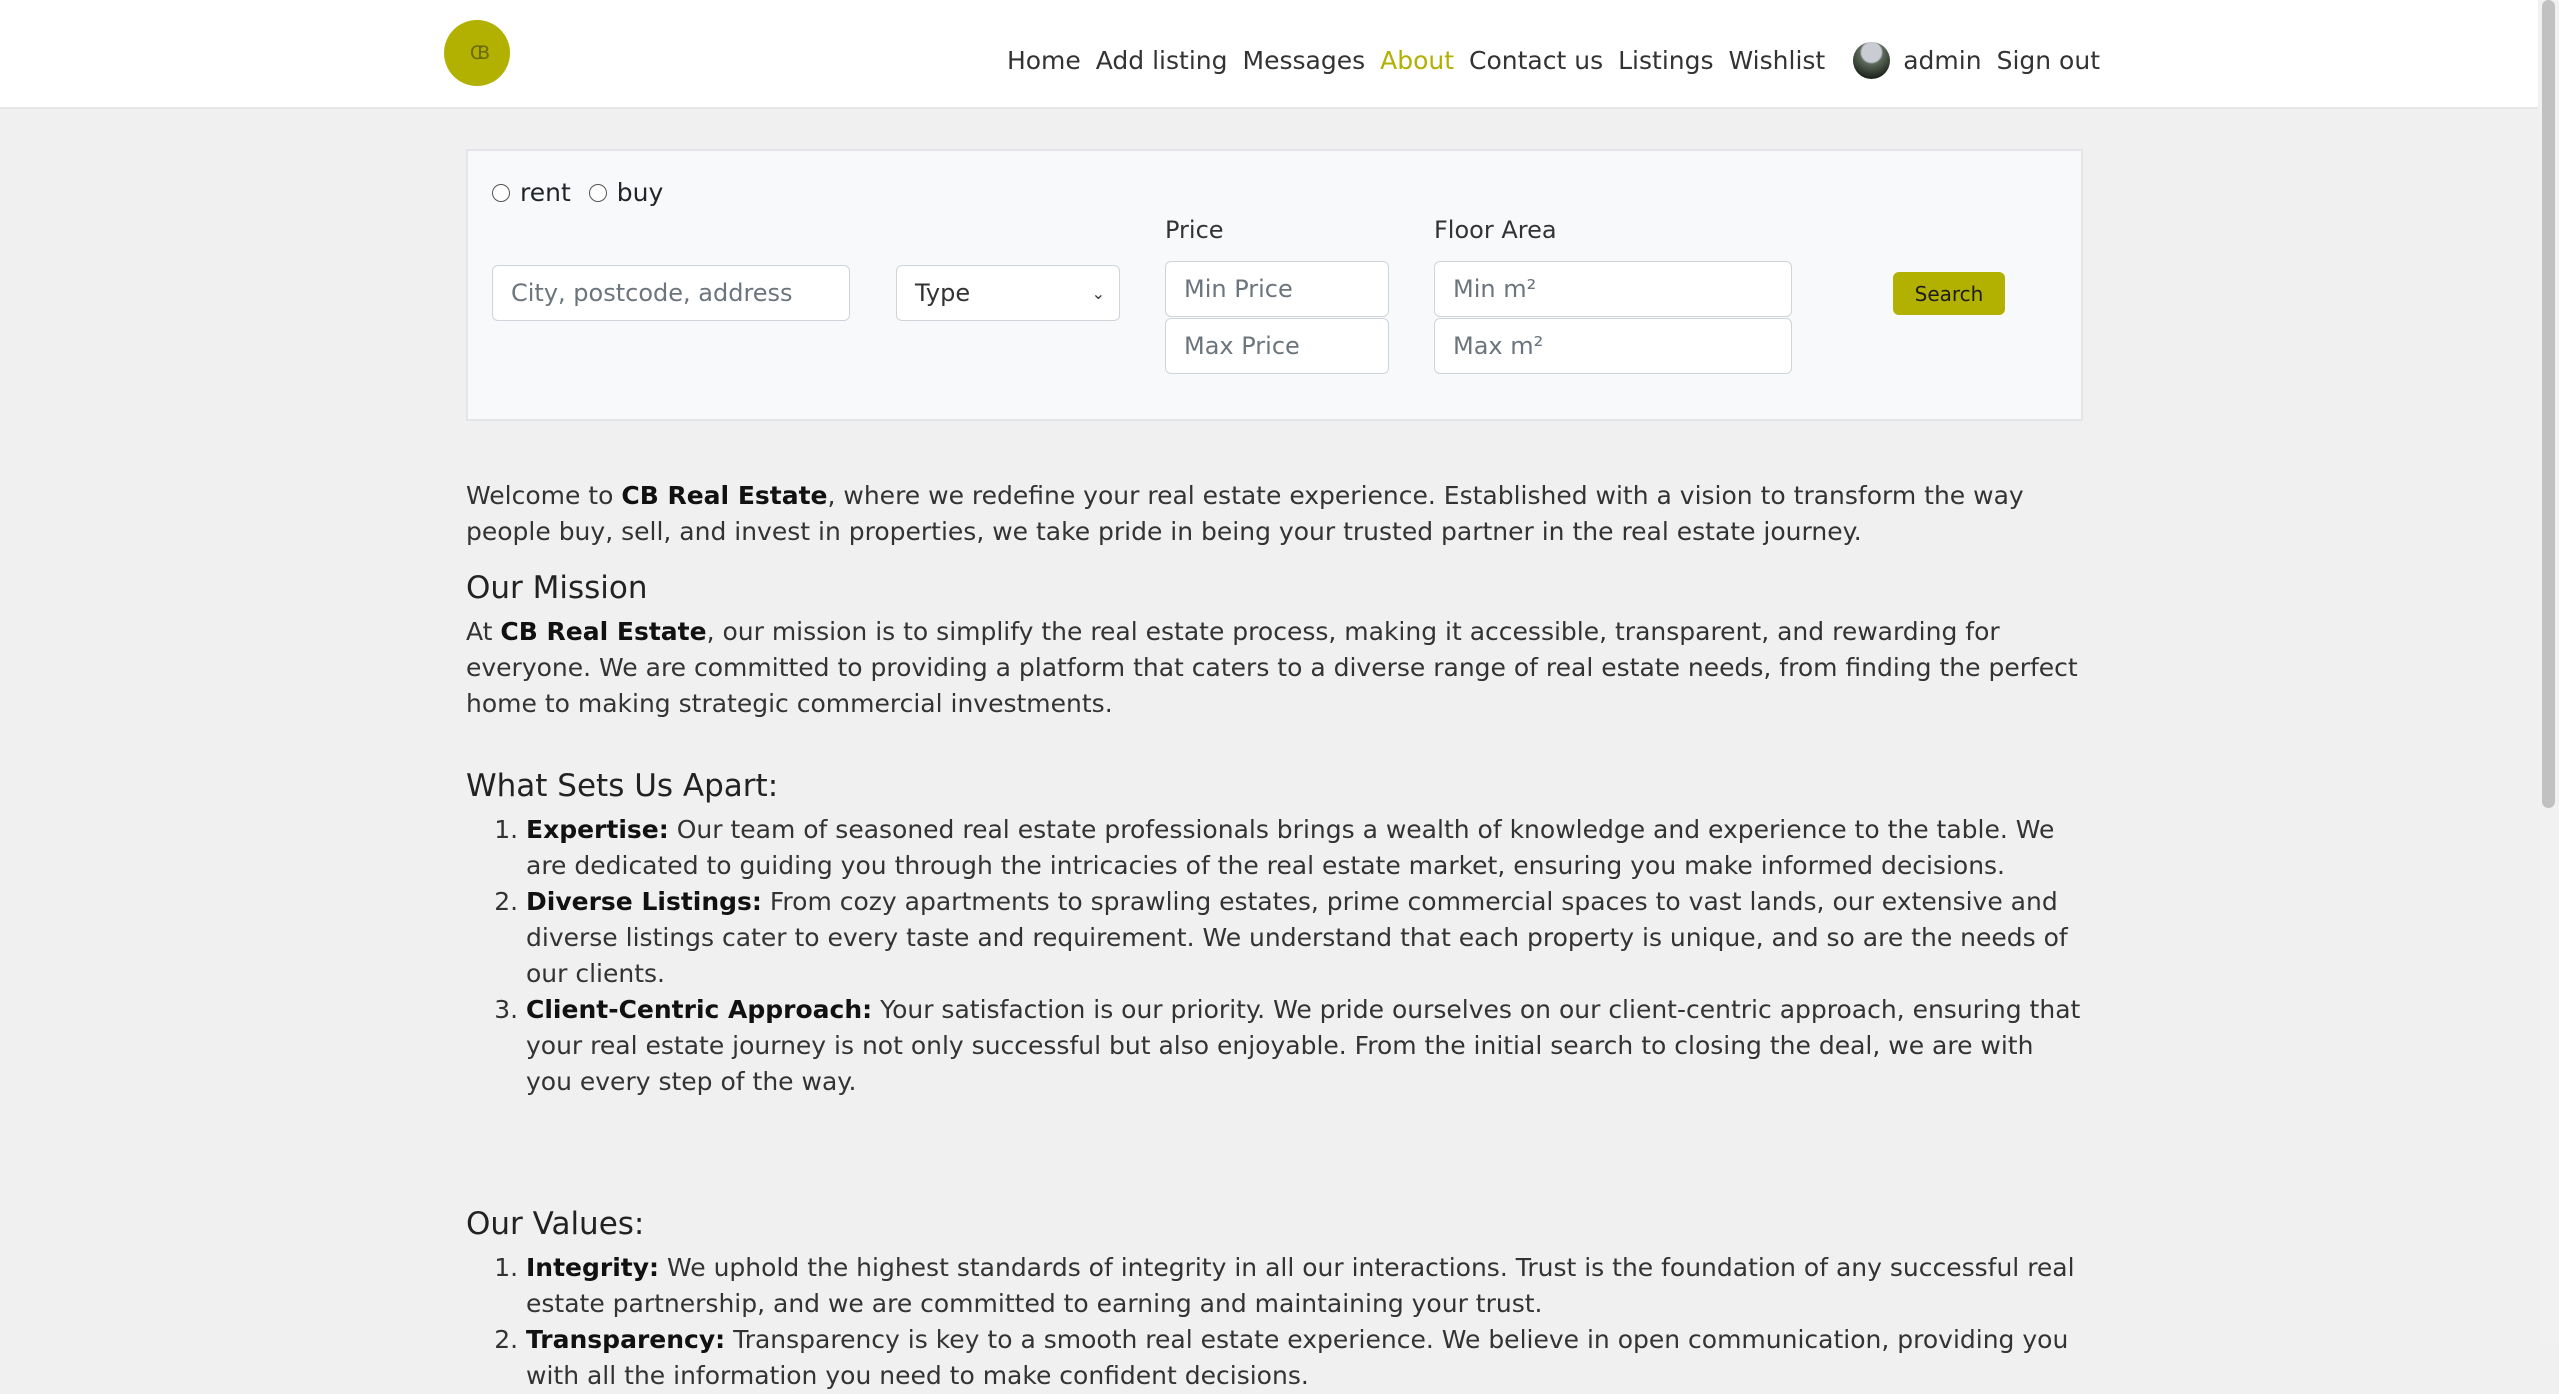 The image size is (2559, 1394). What do you see at coordinates (479, 53) in the screenshot?
I see `logo-text: CB` at bounding box center [479, 53].